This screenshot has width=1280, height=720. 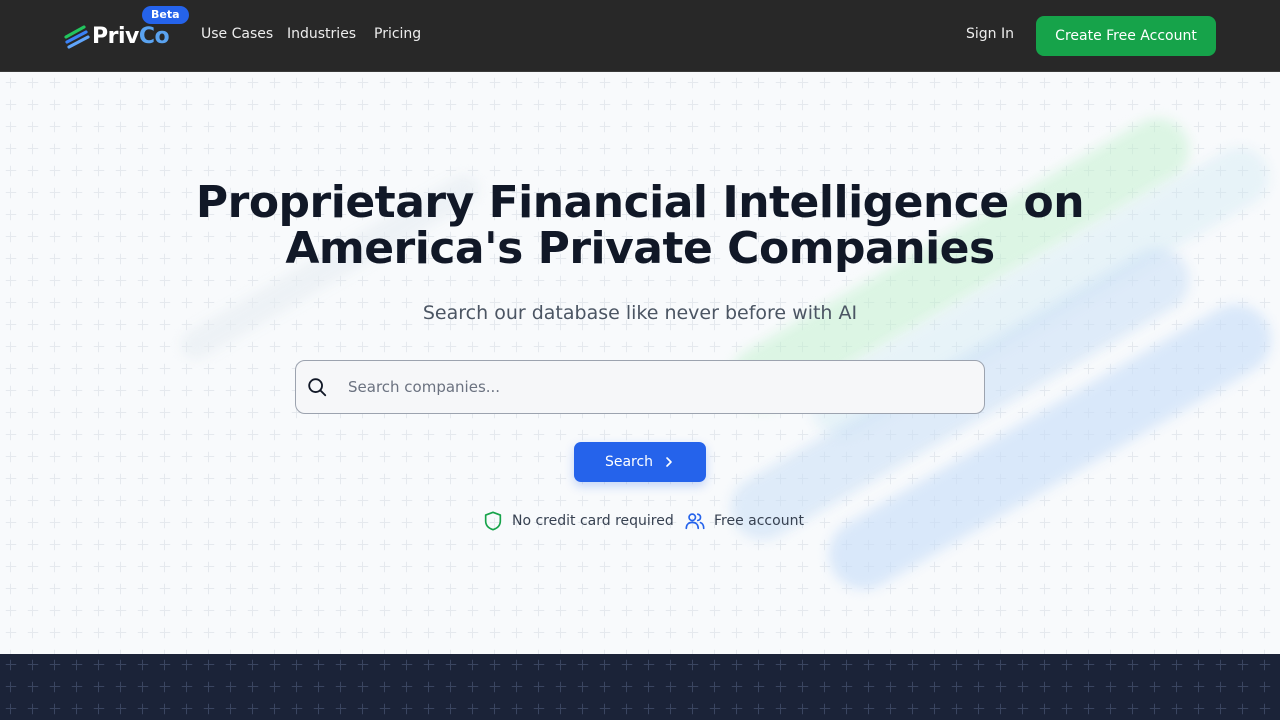 What do you see at coordinates (131, 36) in the screenshot?
I see `brand-name: PrivCo` at bounding box center [131, 36].